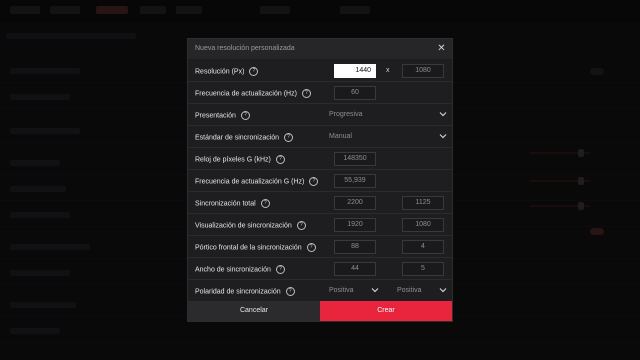  What do you see at coordinates (409, 291) in the screenshot?
I see `sync-polarity-v-select: Positiva` at bounding box center [409, 291].